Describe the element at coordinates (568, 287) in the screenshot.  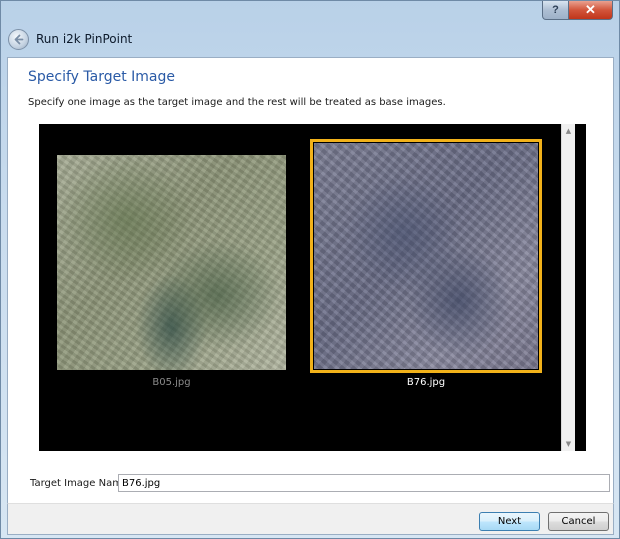
I see `viewer-scrollbar: ▲ ▼` at that location.